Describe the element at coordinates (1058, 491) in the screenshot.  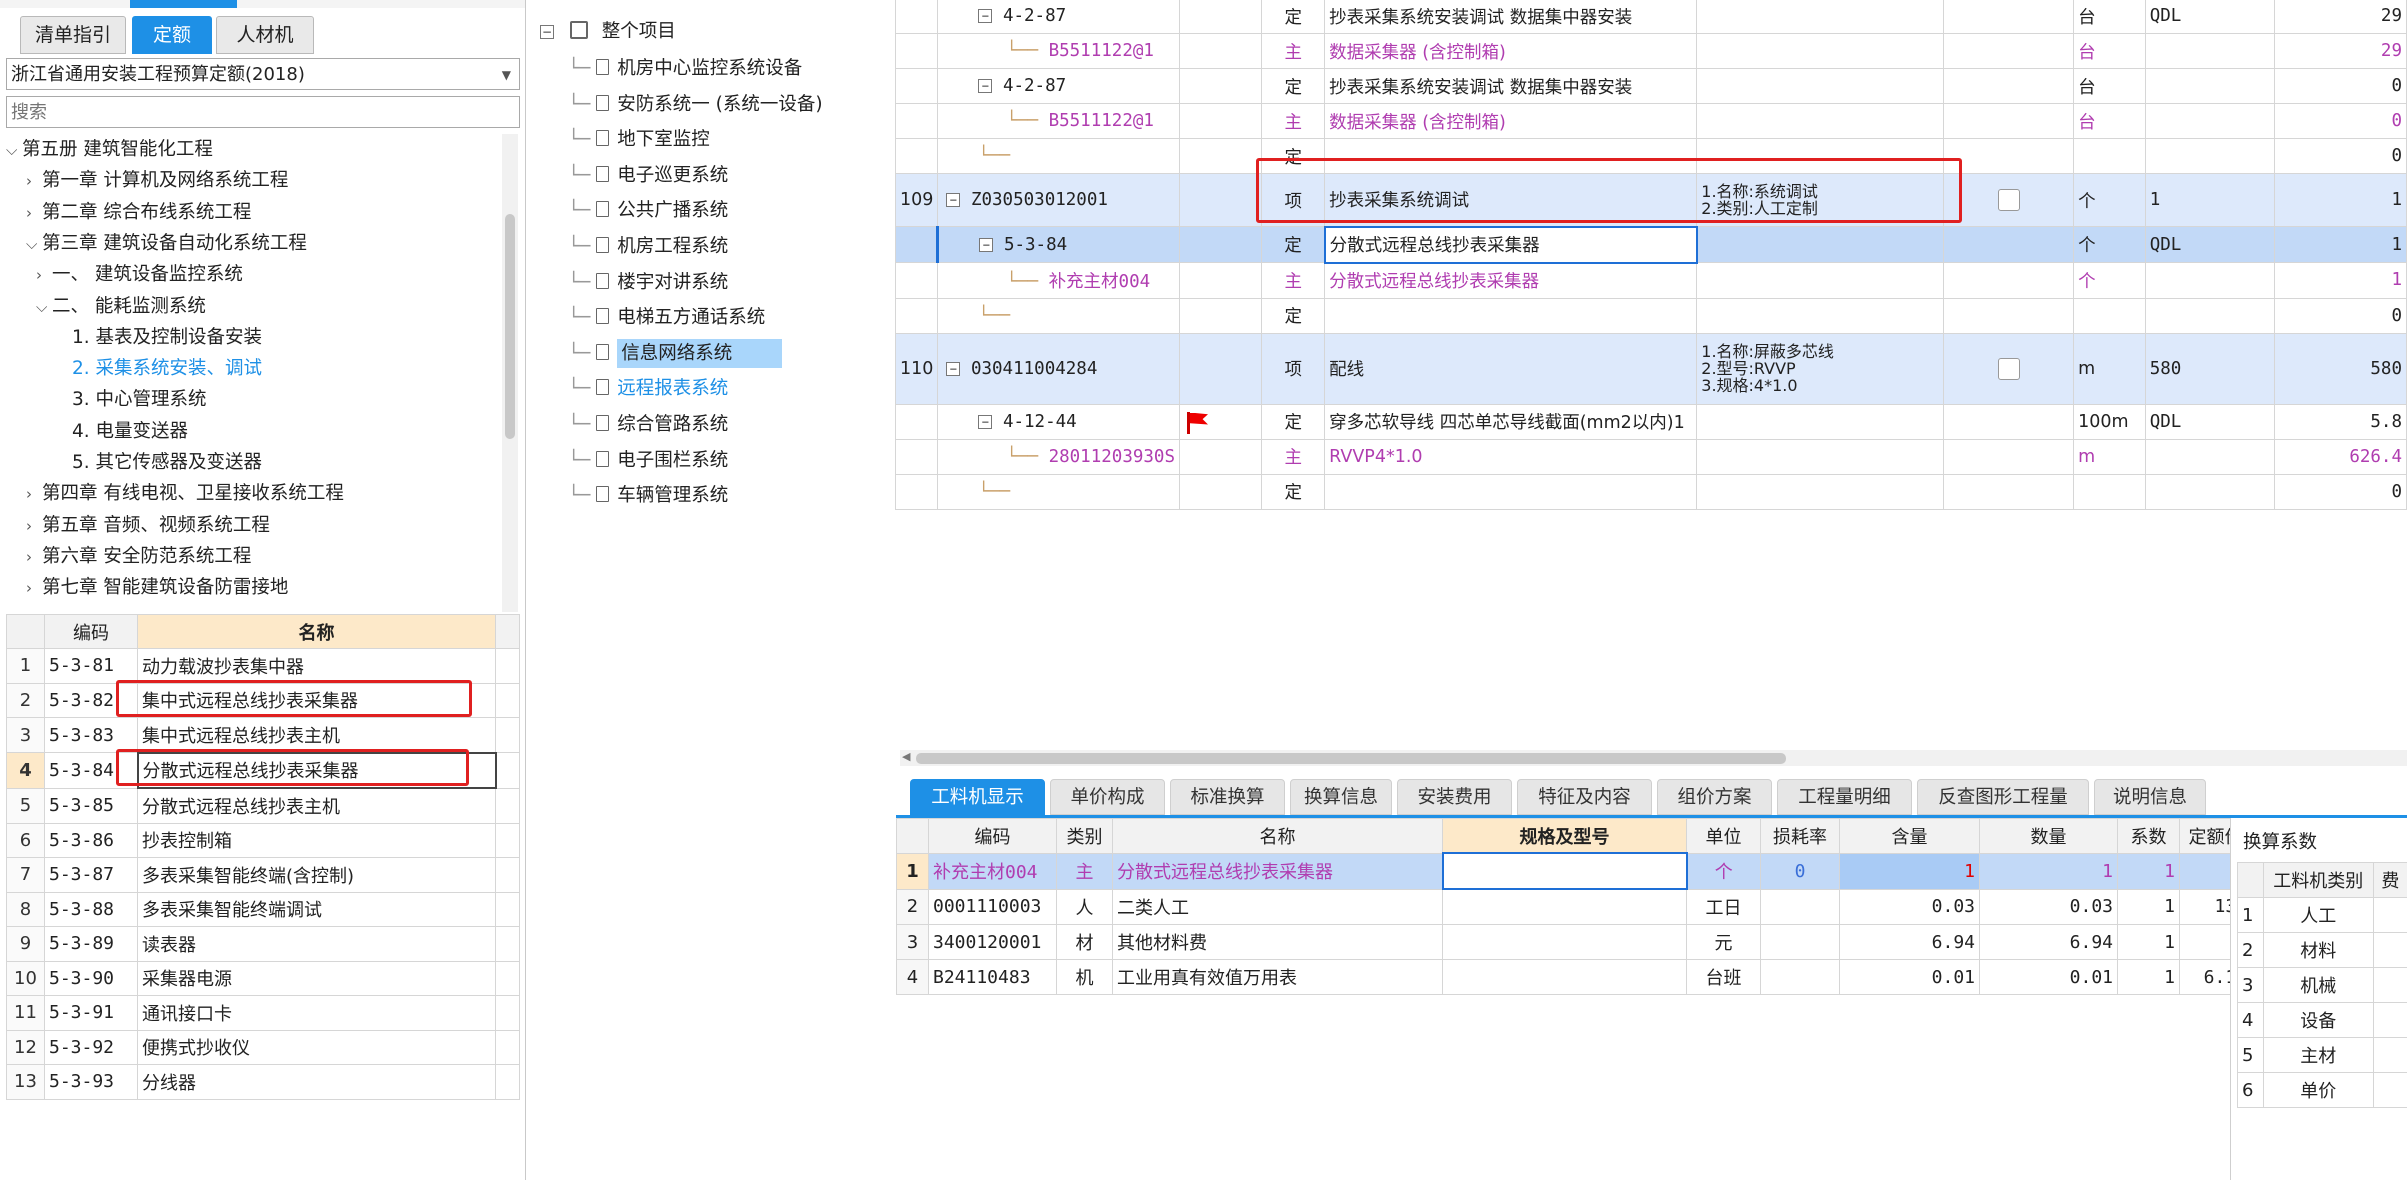
I see `row-code: └──` at that location.